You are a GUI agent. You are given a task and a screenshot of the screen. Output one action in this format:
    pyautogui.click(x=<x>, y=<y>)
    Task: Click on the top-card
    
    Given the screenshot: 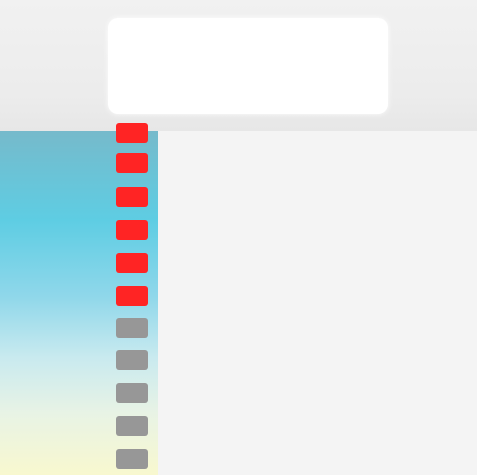 What is the action you would take?
    pyautogui.click(x=248, y=66)
    